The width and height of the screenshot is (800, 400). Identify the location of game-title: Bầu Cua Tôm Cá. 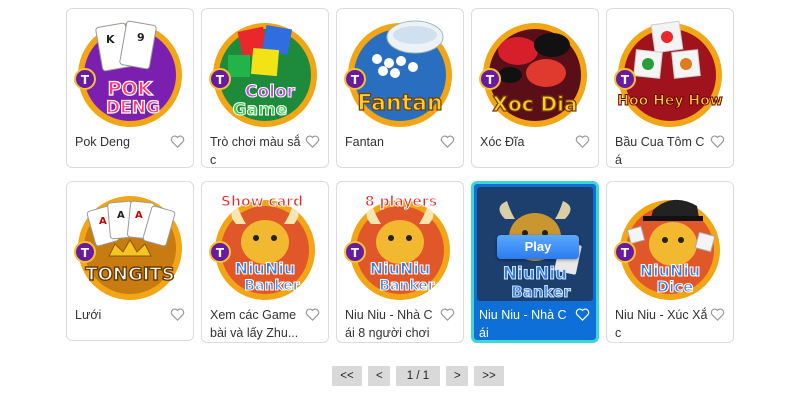
(662, 150).